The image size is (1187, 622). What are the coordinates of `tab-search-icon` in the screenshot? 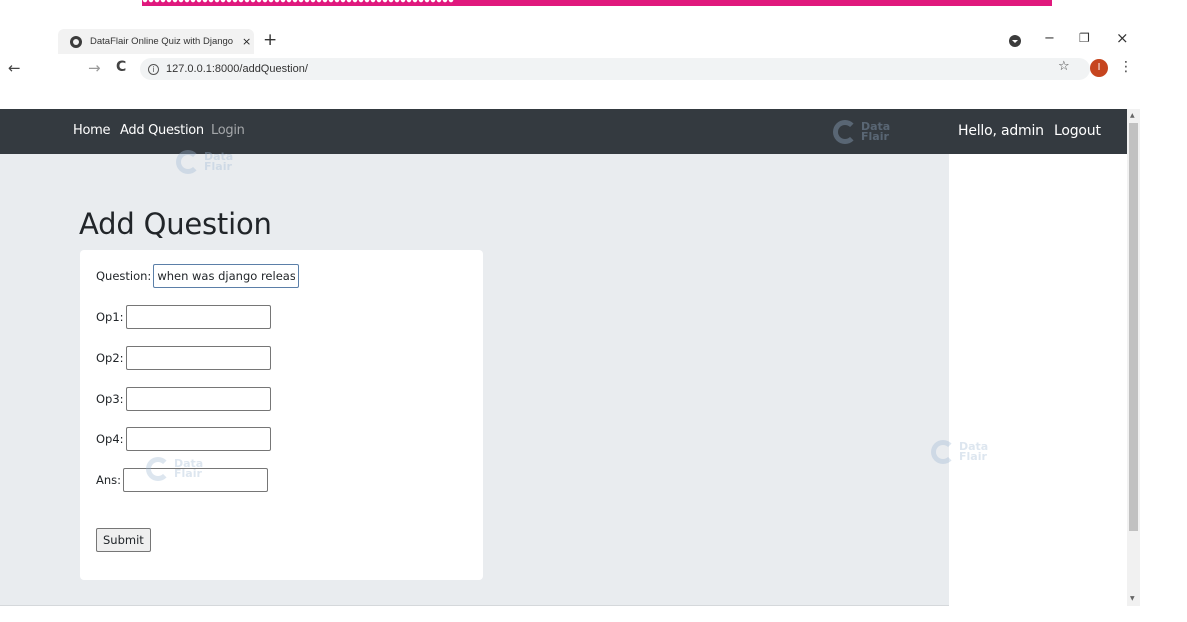 It's located at (1015, 41).